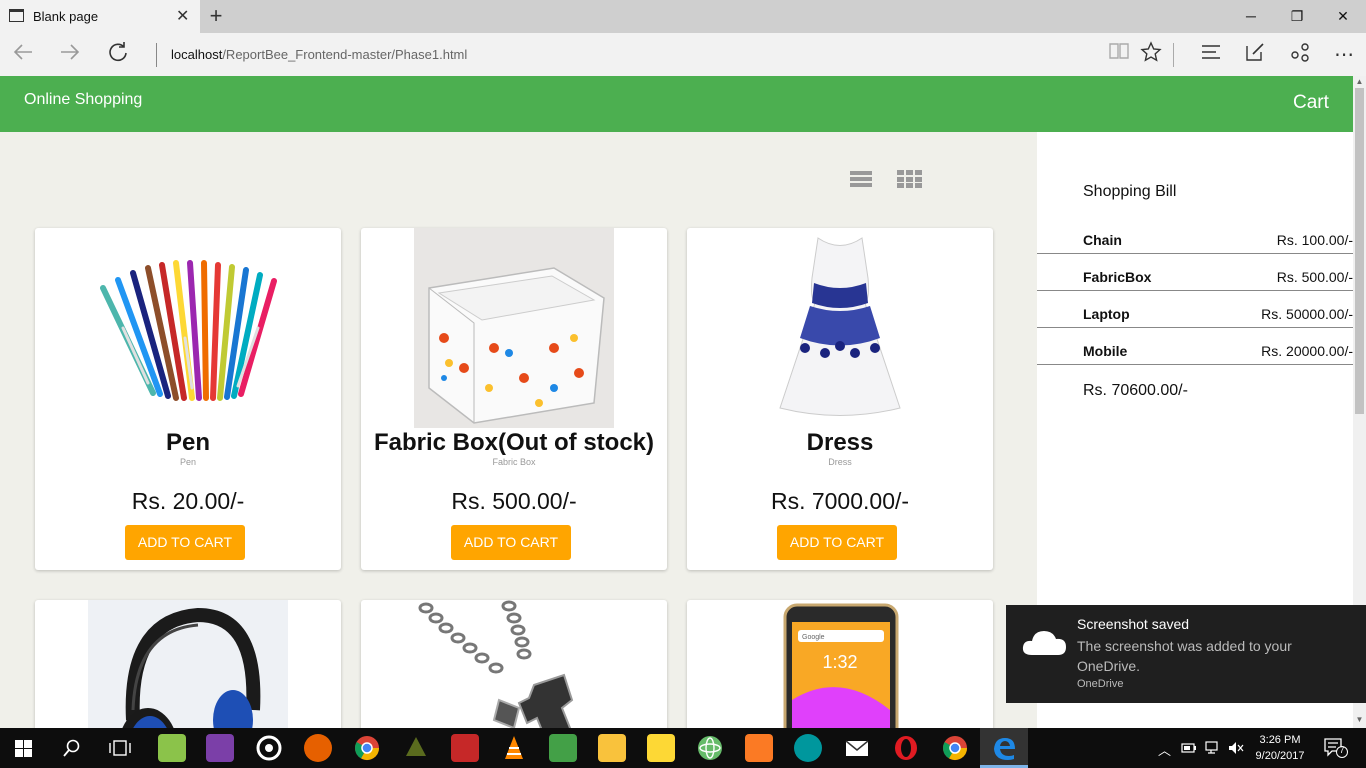  Describe the element at coordinates (1311, 103) in the screenshot. I see `cart-link: Cart` at that location.